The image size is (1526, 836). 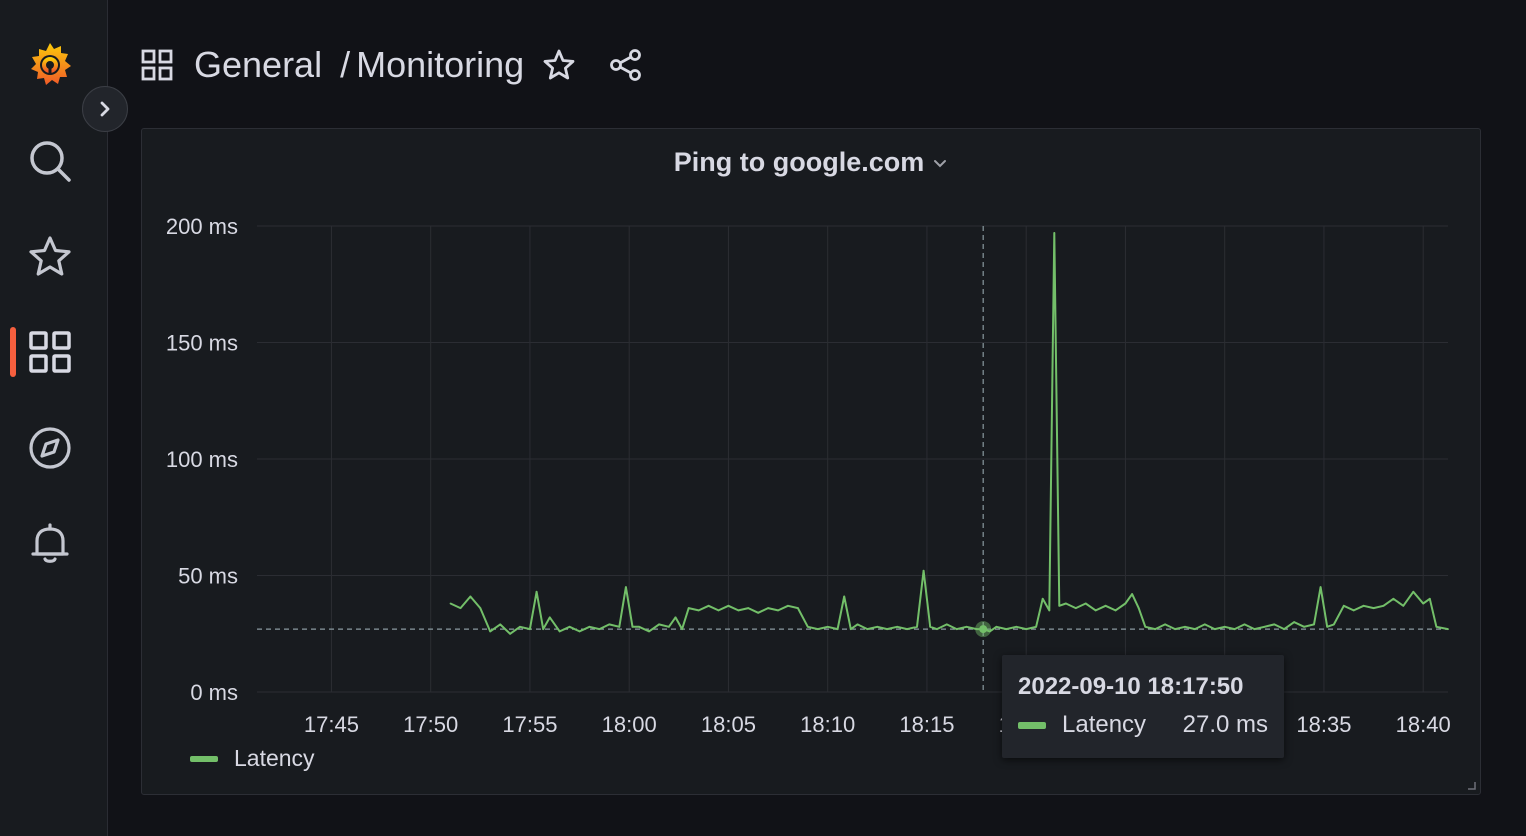 I want to click on expand-sidebar-button, so click(x=105, y=109).